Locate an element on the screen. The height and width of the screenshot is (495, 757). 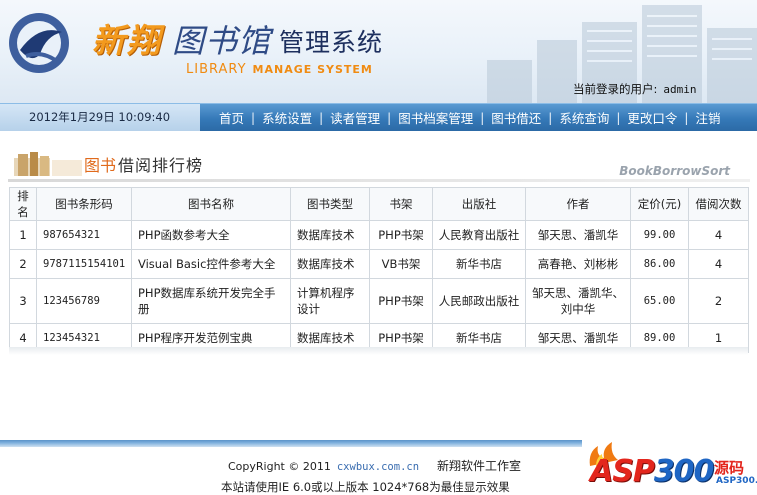
watermark-asp: ASP300 is located at coordinates (652, 471).